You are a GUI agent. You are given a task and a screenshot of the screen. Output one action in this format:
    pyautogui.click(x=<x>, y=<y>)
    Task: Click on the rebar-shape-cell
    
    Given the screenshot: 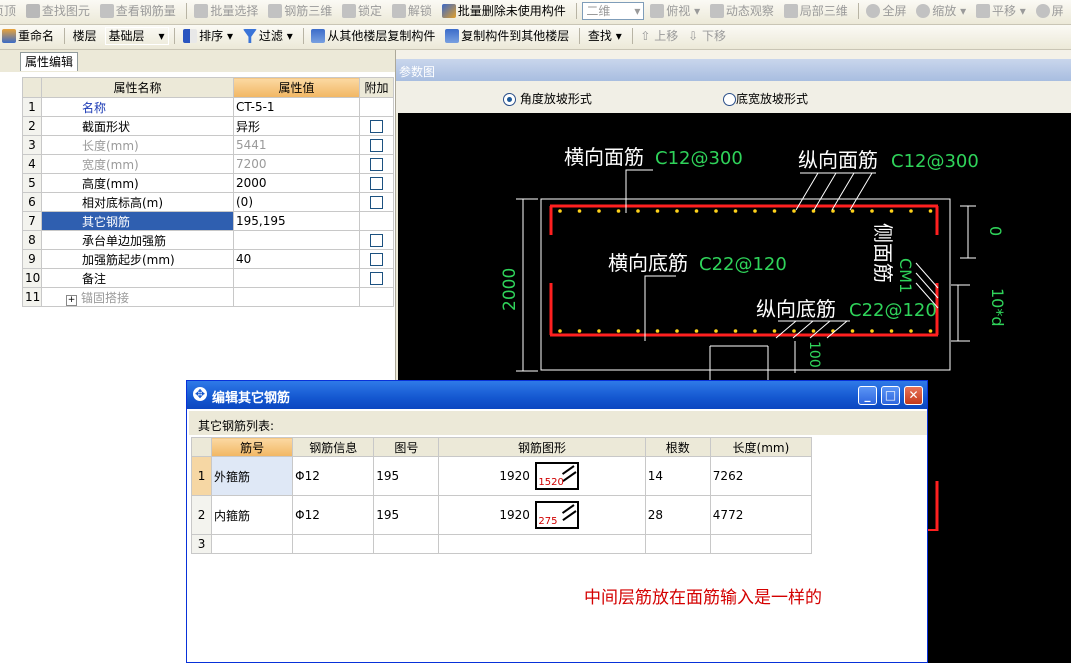 What is the action you would take?
    pyautogui.click(x=542, y=544)
    